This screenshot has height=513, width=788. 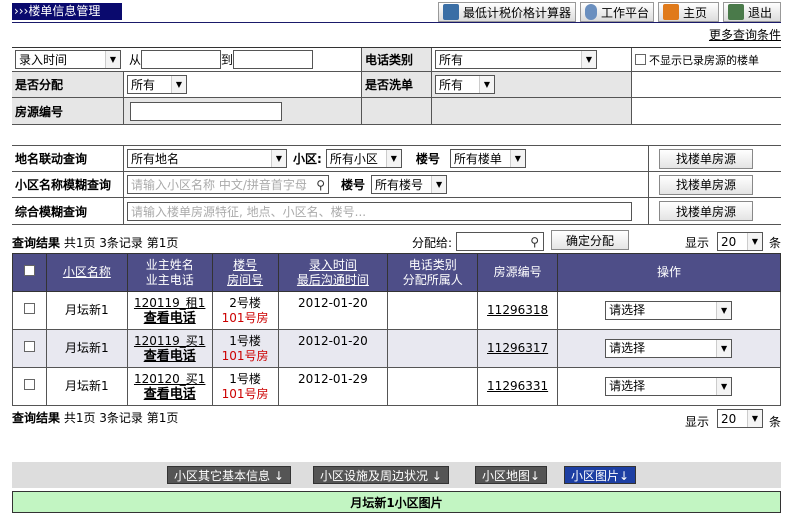 What do you see at coordinates (516, 59) in the screenshot?
I see `phone-type-select: 所有 ▼` at bounding box center [516, 59].